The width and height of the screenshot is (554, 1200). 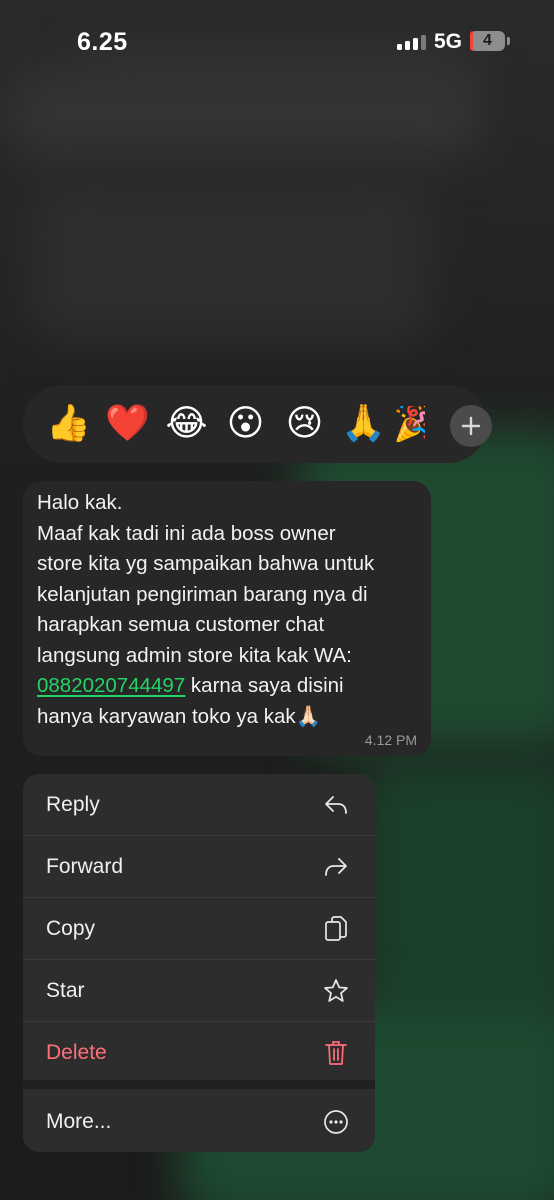 What do you see at coordinates (336, 1122) in the screenshot?
I see `more-icon` at bounding box center [336, 1122].